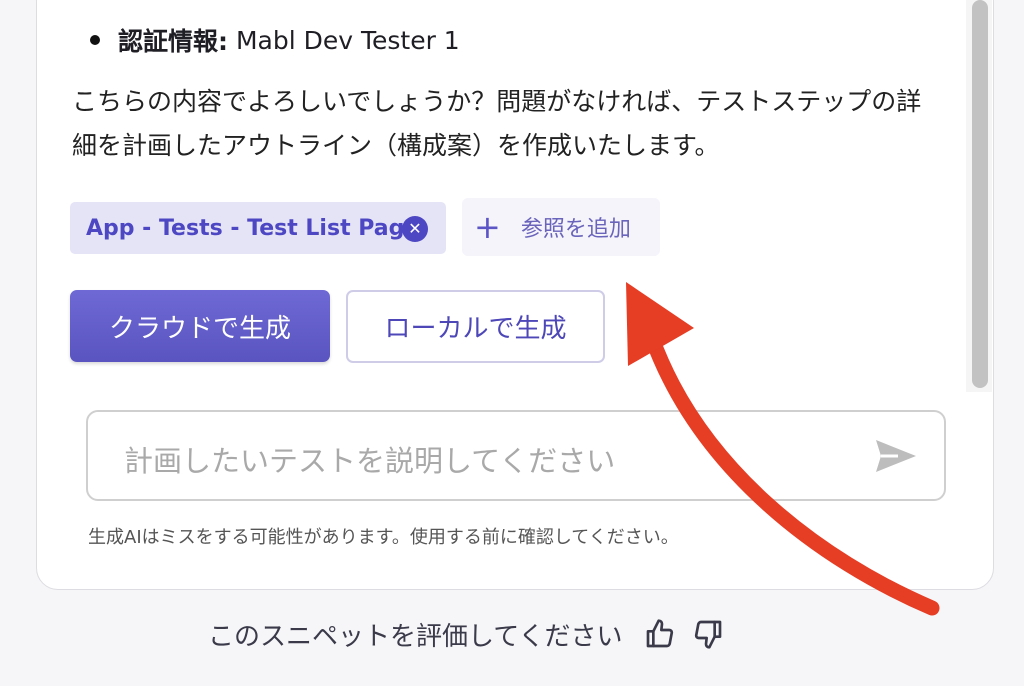 The height and width of the screenshot is (686, 1024). I want to click on auth-info-bullet: 認証情報: Mabl Dev Tester 1, so click(275, 40).